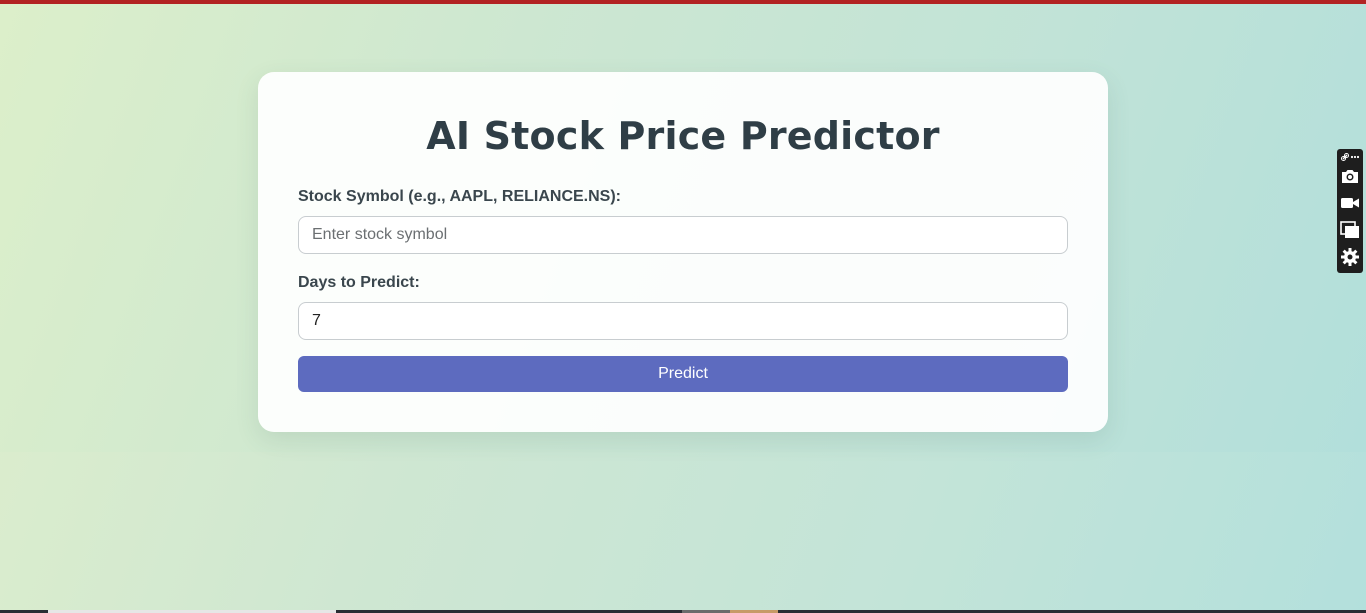 The image size is (1366, 613). Describe the element at coordinates (683, 136) in the screenshot. I see `page-title: AI Stock Price Predictor` at that location.